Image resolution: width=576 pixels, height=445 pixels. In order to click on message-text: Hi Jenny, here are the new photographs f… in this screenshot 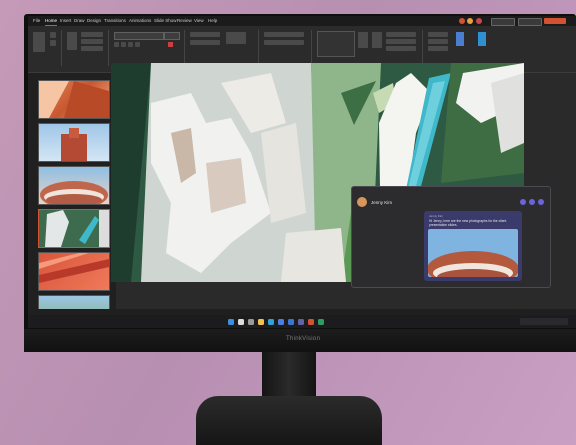, I will do `click(468, 223)`.